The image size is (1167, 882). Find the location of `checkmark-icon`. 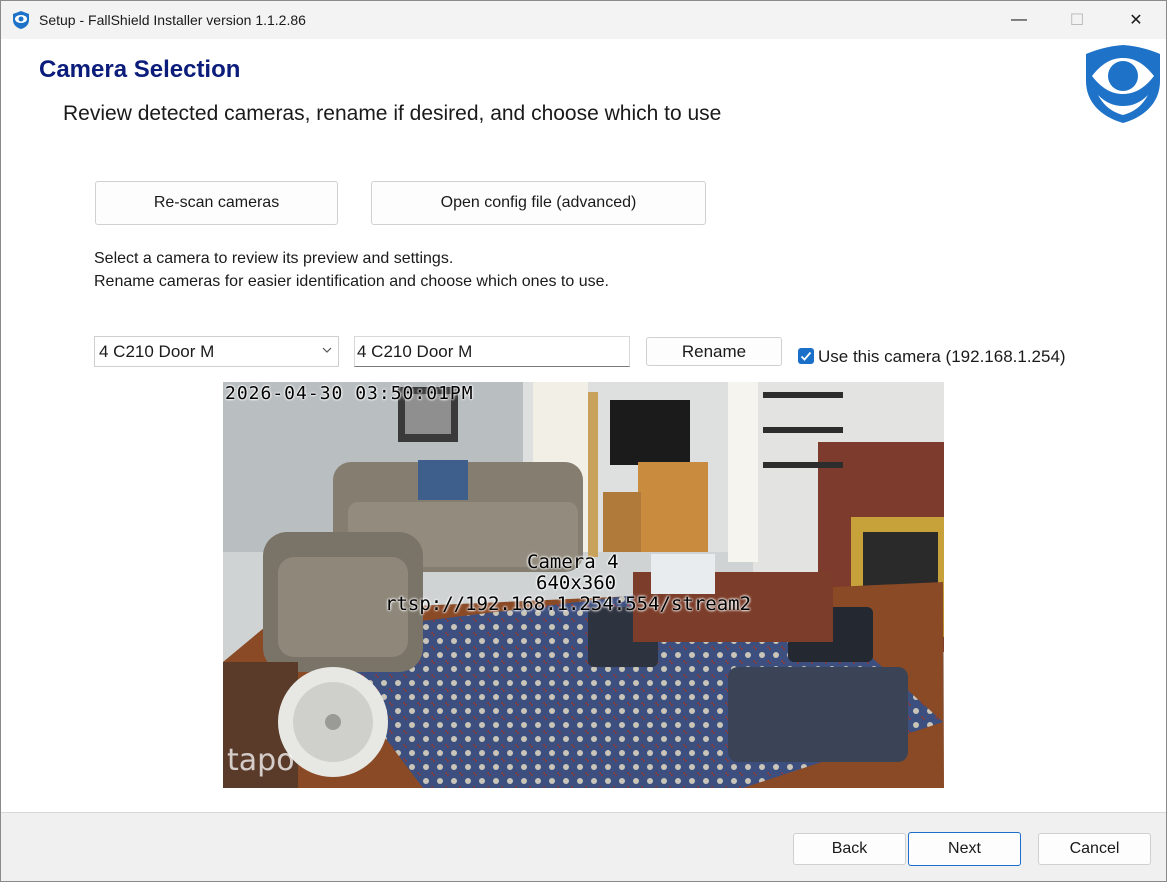

checkmark-icon is located at coordinates (806, 356).